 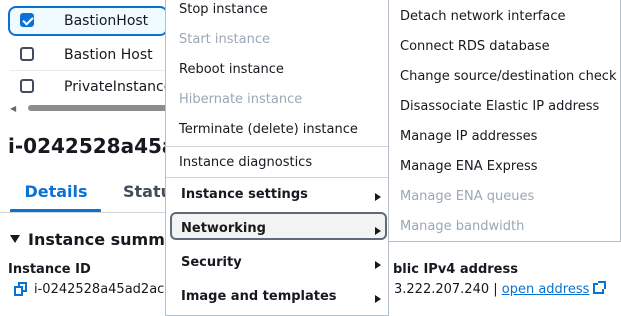 I want to click on menu-group-networking: Networking, so click(x=223, y=228).